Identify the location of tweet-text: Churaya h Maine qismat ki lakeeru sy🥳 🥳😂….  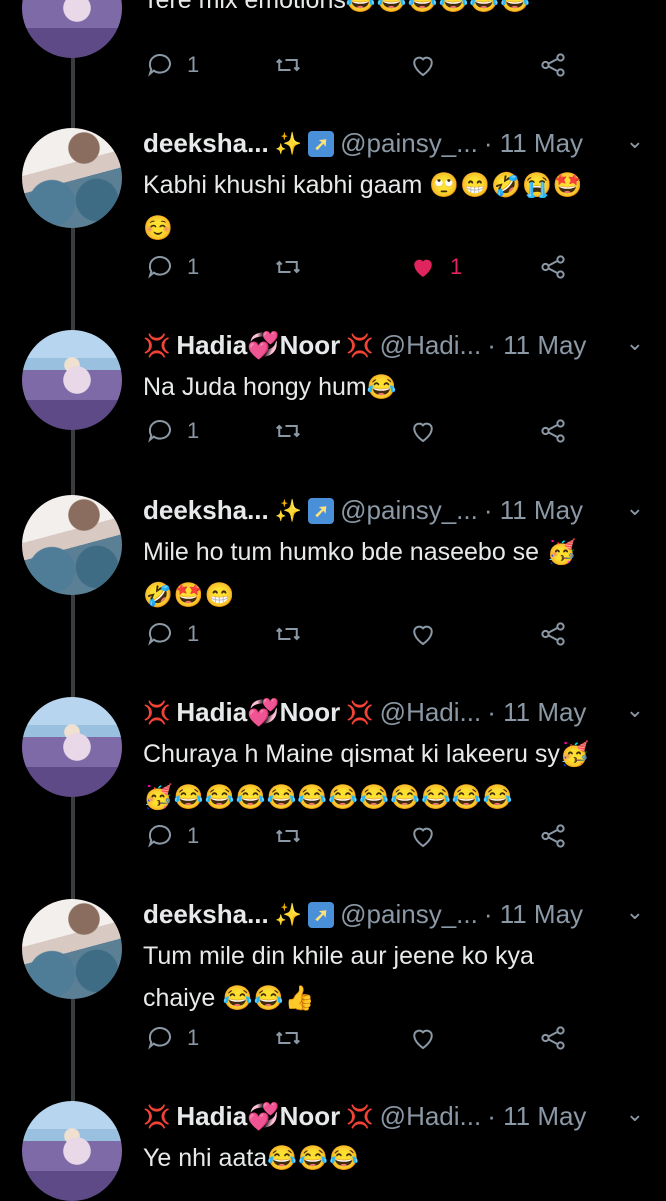
(367, 775).